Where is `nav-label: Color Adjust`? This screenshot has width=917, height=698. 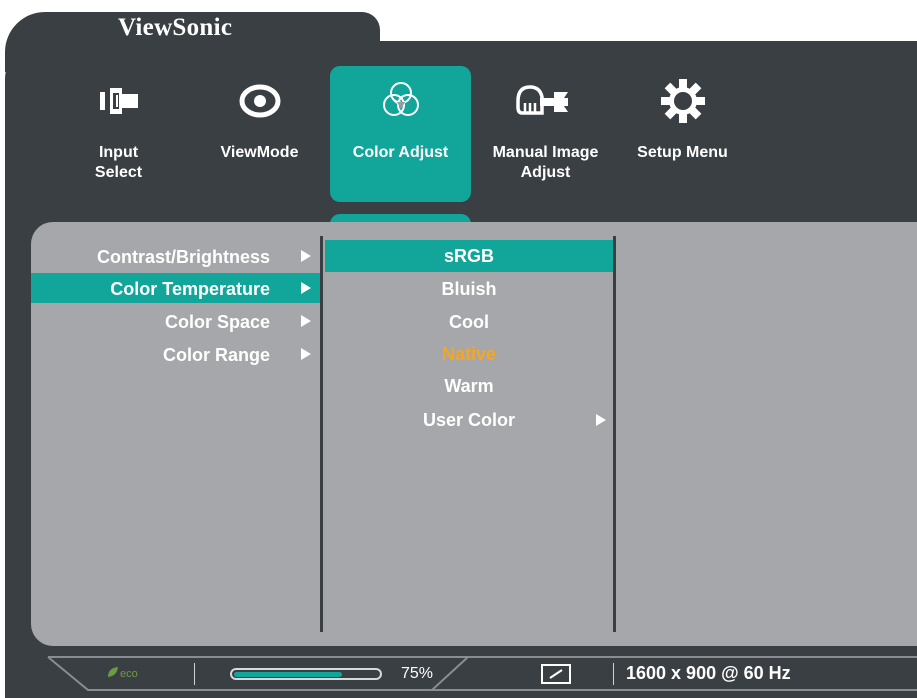 nav-label: Color Adjust is located at coordinates (400, 152).